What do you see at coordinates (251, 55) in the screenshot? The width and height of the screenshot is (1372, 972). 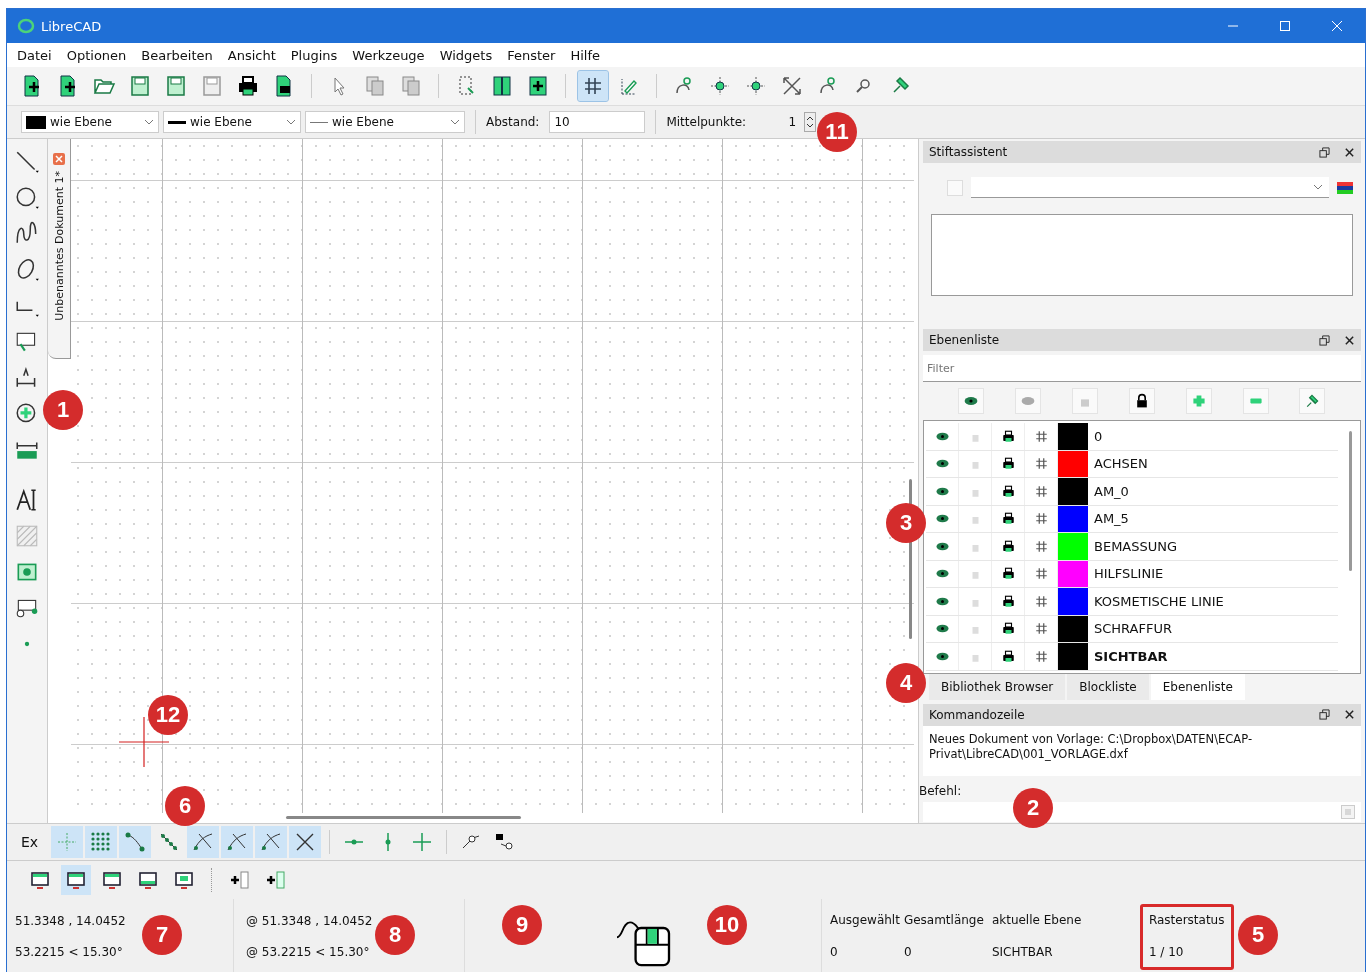 I see `menu-item: Ansicht` at bounding box center [251, 55].